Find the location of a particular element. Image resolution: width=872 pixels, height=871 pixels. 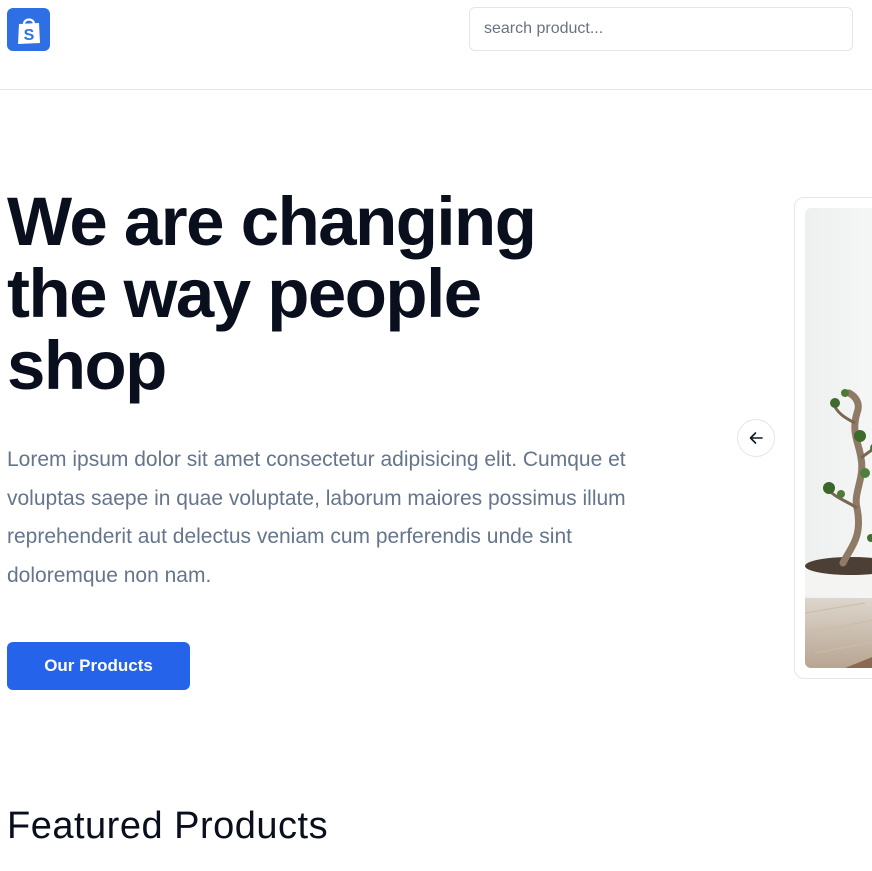

bonsai-image is located at coordinates (838, 438).